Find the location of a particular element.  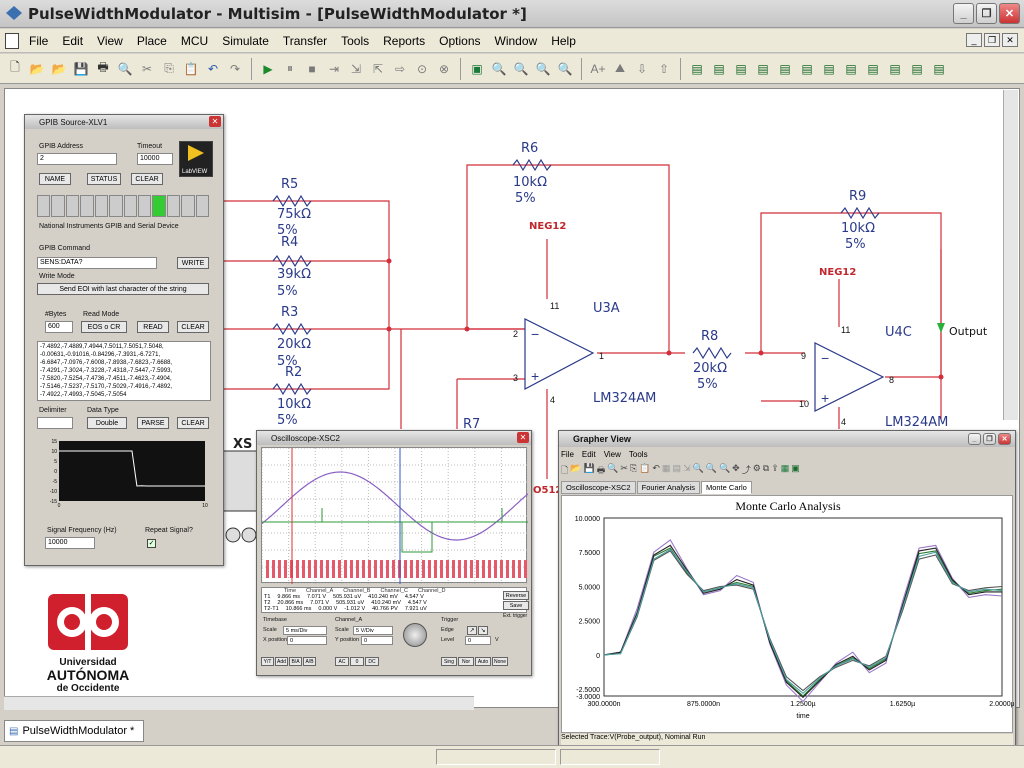

dc-coupling-button: DC is located at coordinates (372, 661).